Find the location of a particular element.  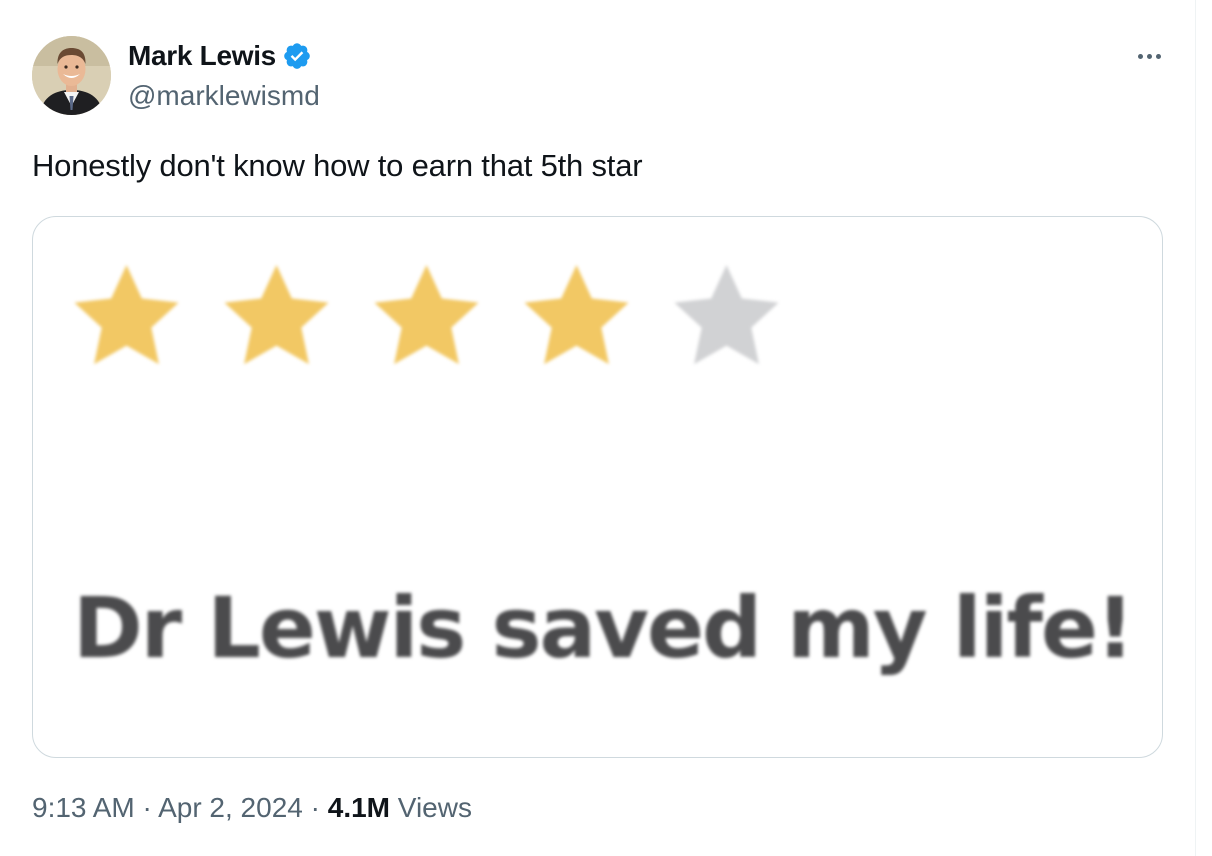

star-empty-icon is located at coordinates (726, 314).